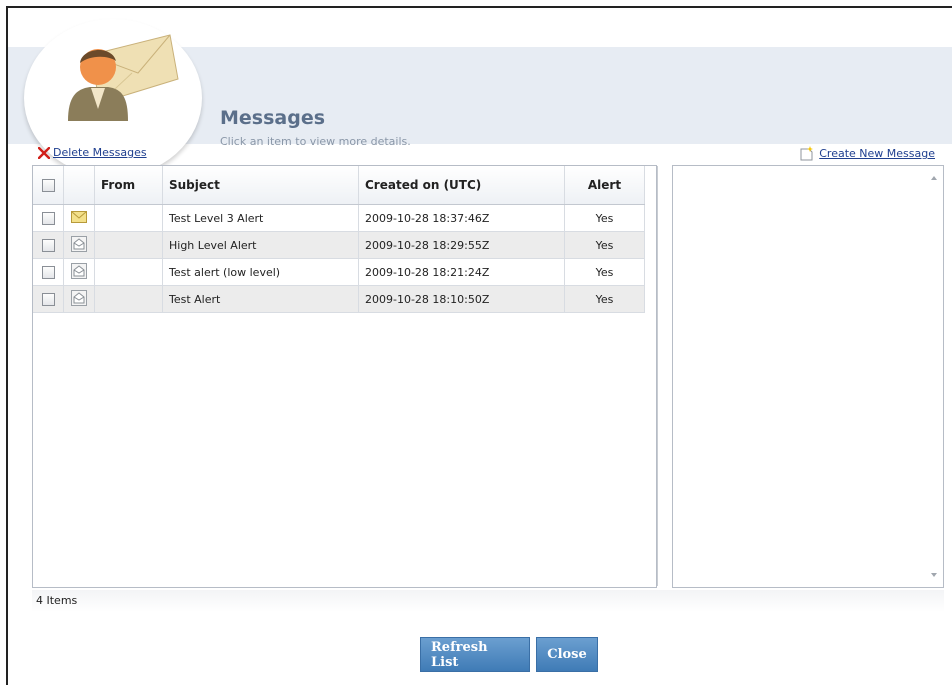 This screenshot has width=952, height=685. I want to click on scroll-up-arrow-icon, so click(934, 178).